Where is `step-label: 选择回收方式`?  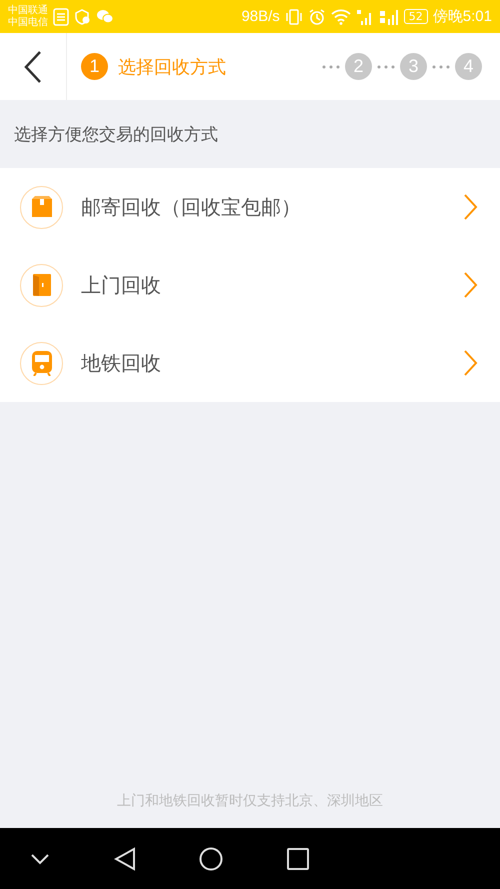
step-label: 选择回收方式 is located at coordinates (172, 67).